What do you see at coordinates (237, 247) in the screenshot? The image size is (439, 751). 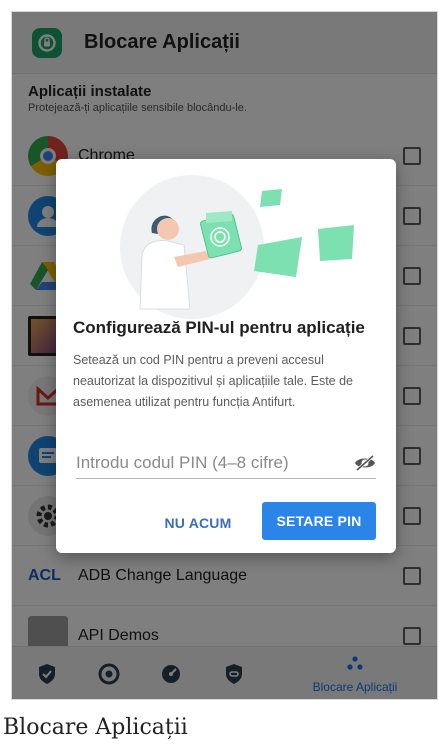 I see `pin-illustration` at bounding box center [237, 247].